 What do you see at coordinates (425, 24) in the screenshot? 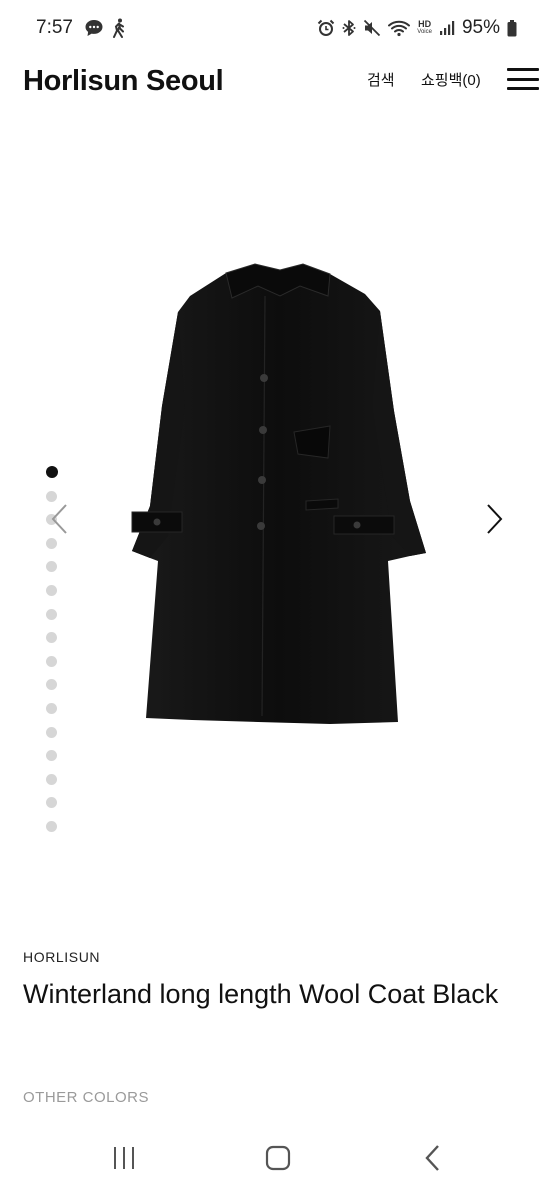
I see `hd-label: HD` at bounding box center [425, 24].